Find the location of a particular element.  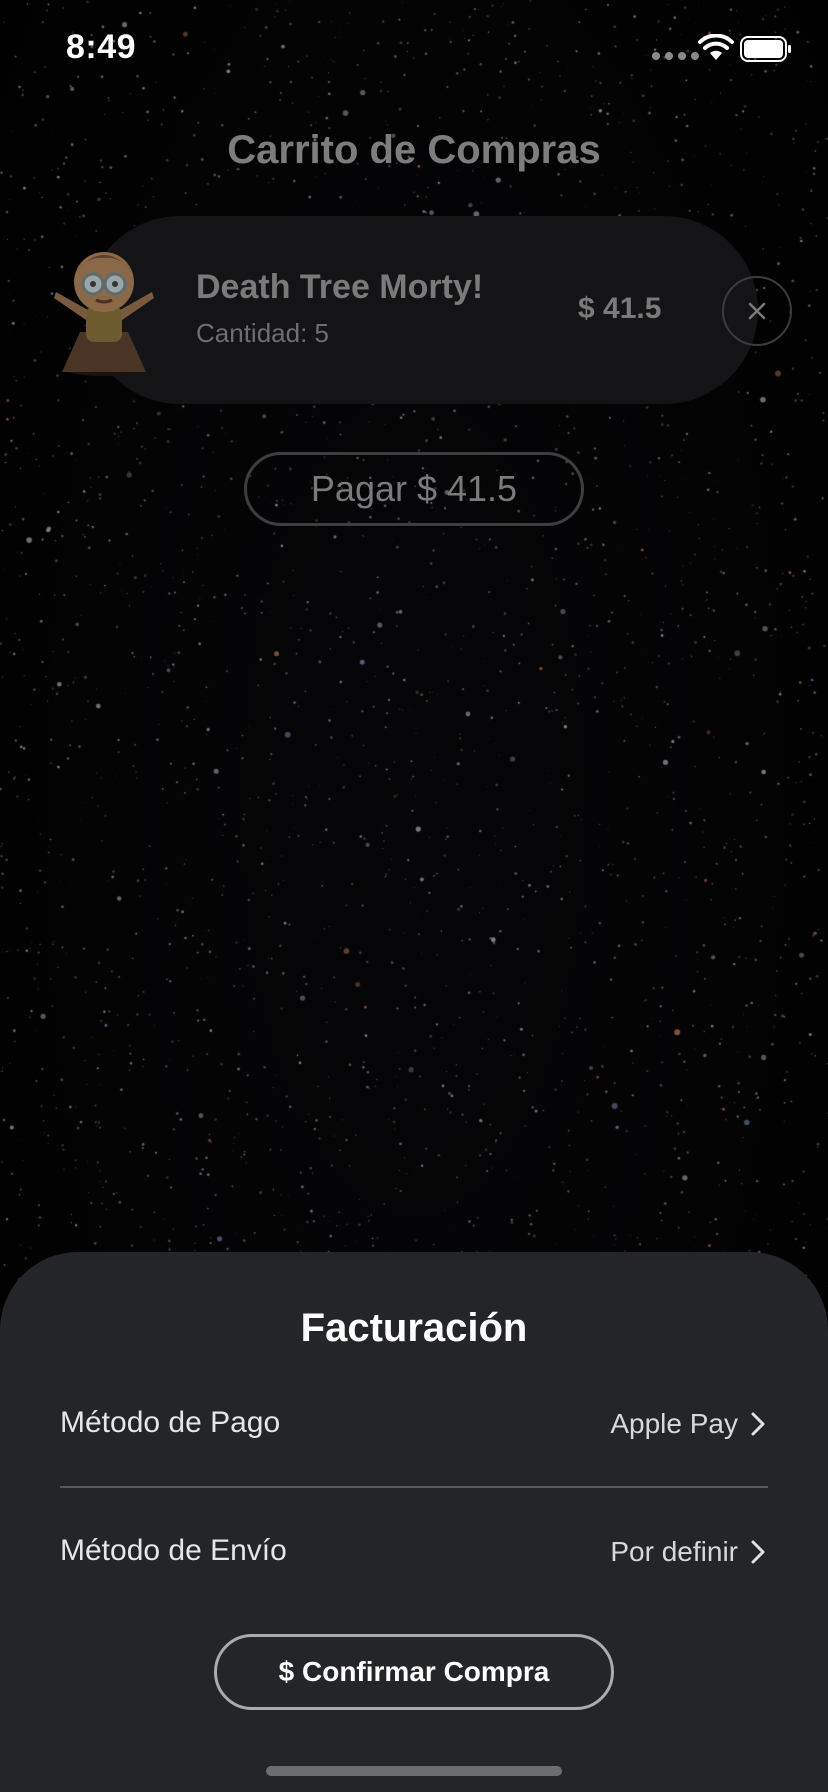

divider is located at coordinates (414, 1487).